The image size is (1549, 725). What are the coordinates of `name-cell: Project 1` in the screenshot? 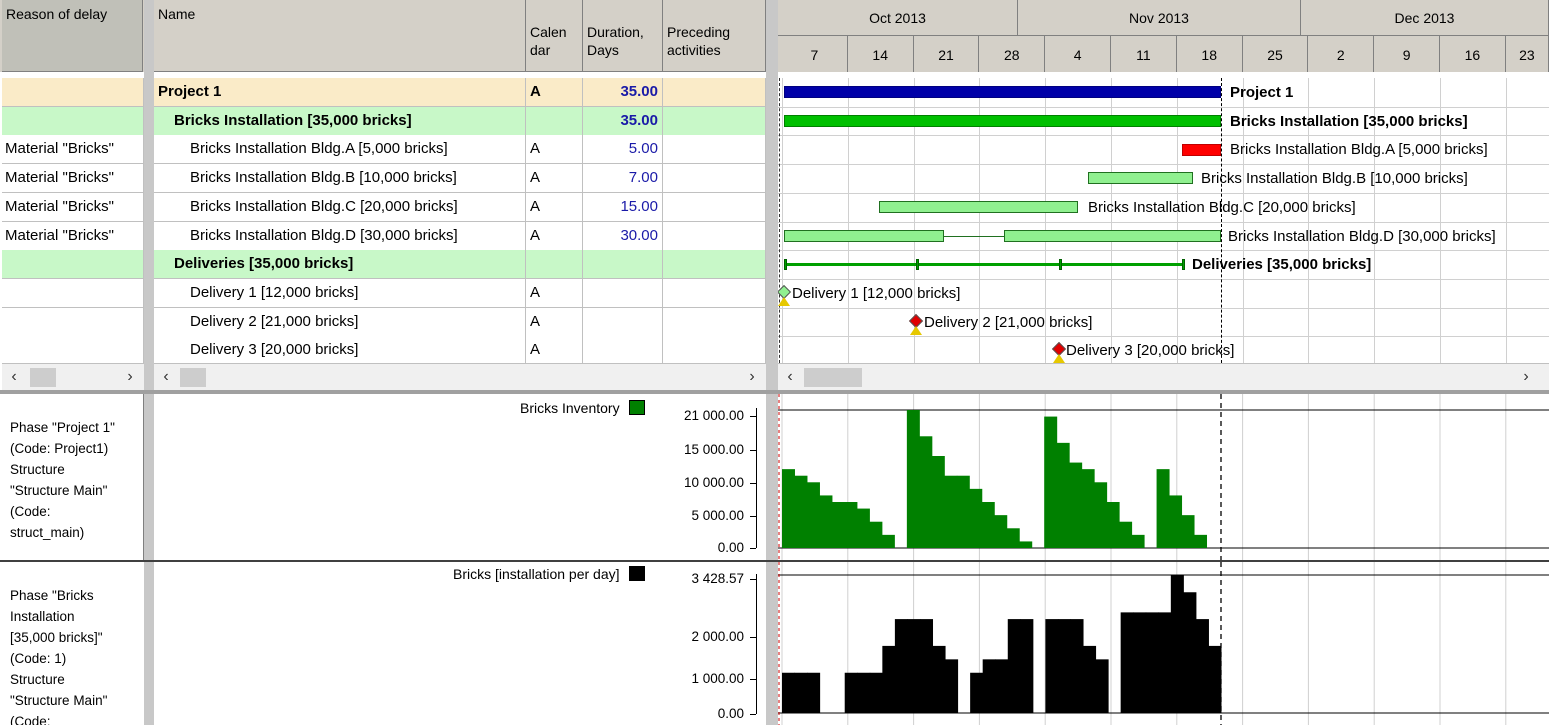 It's located at (340, 92).